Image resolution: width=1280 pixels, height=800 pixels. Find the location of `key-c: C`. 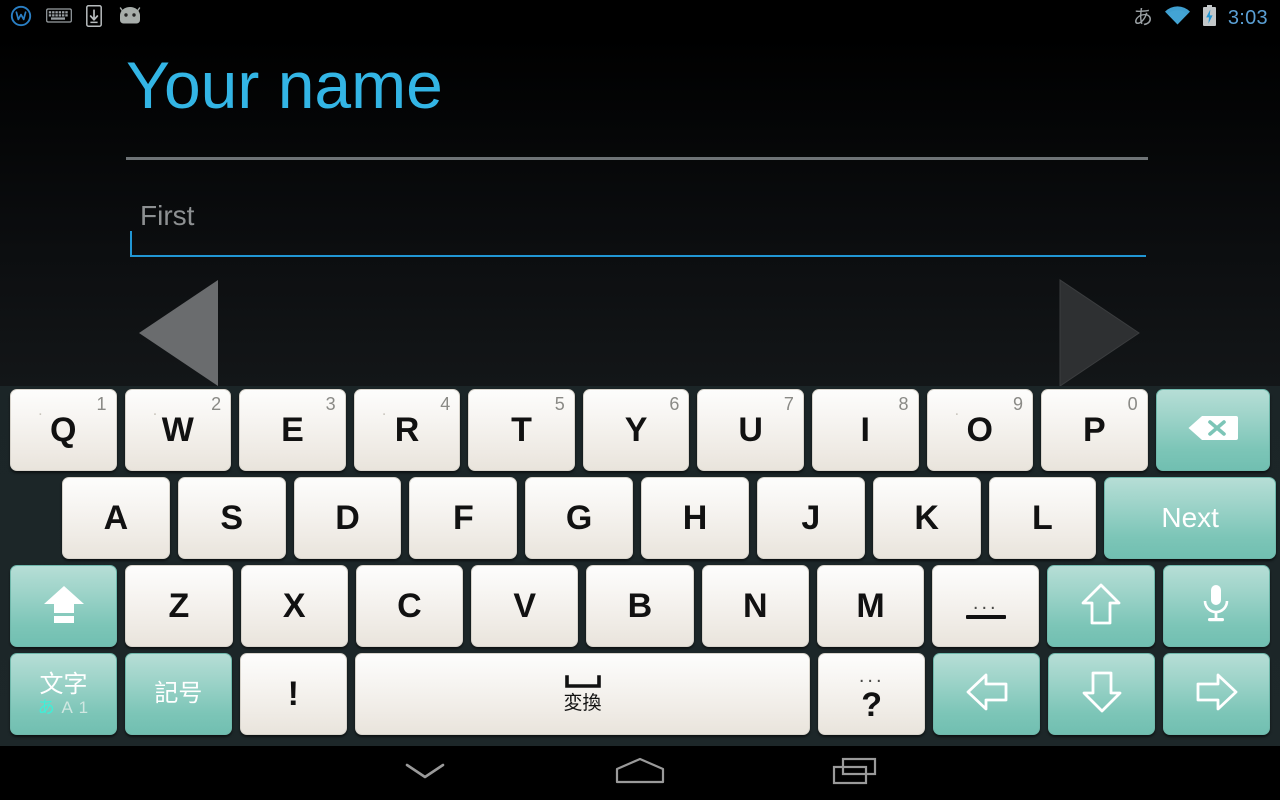

key-c: C is located at coordinates (409, 606).